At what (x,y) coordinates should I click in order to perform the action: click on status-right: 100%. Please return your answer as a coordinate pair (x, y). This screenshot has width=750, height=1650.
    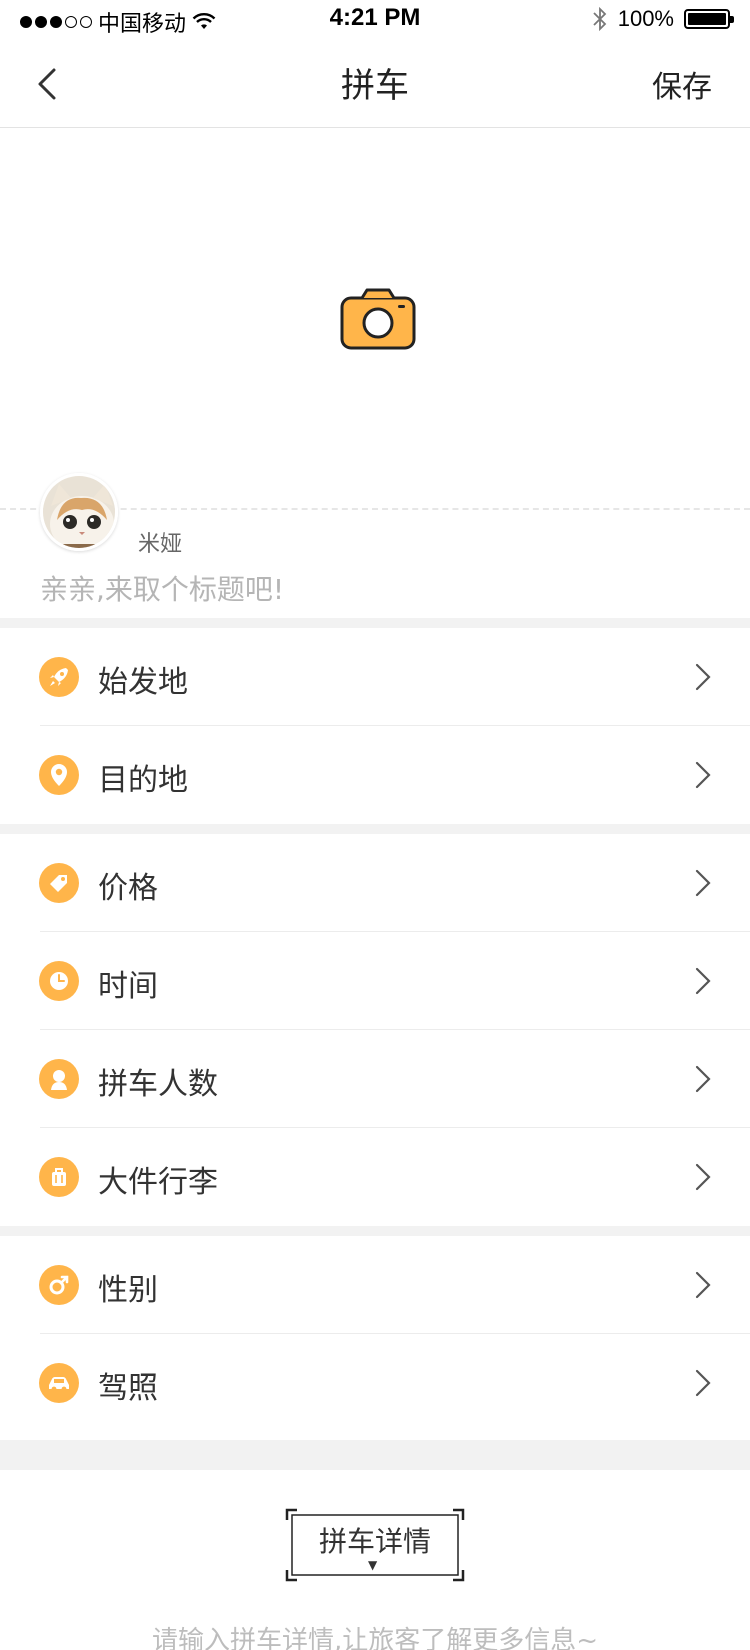
    Looking at the image, I should click on (663, 19).